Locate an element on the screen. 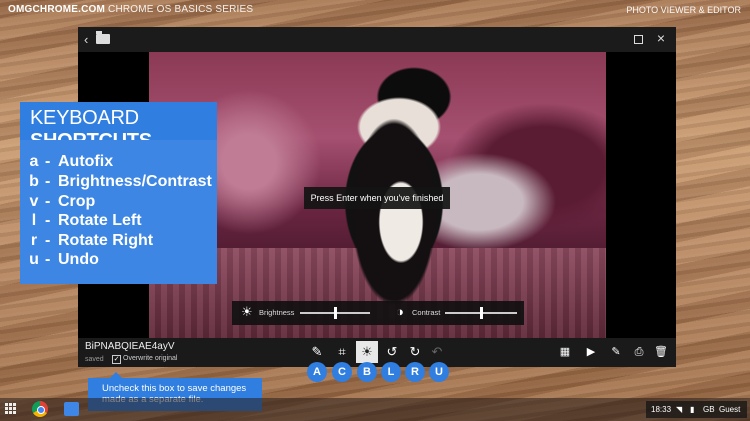  contrast-icon: ◑ is located at coordinates (400, 311).